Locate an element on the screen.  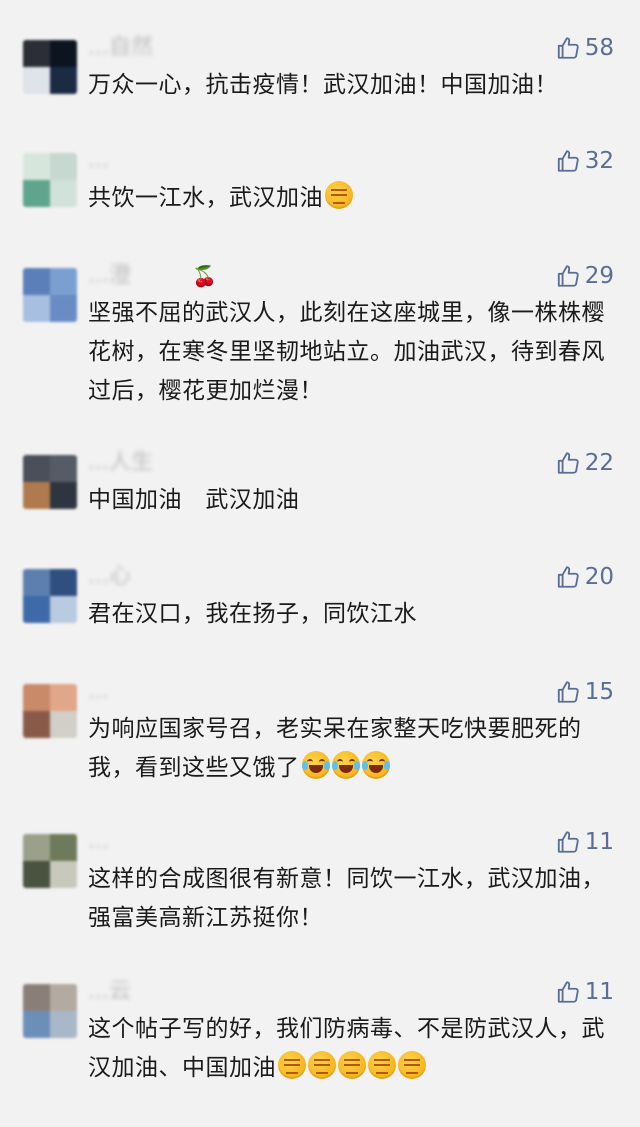
comment-text: 万众一心，抗击疫情！武汉加油！中国加油！ is located at coordinates (348, 85).